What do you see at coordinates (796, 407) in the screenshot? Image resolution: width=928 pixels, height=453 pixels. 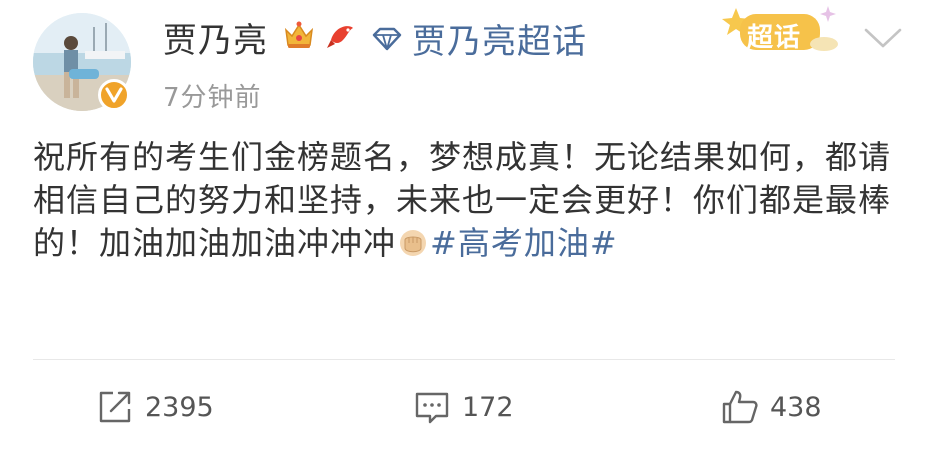 I see `like-count: 438` at bounding box center [796, 407].